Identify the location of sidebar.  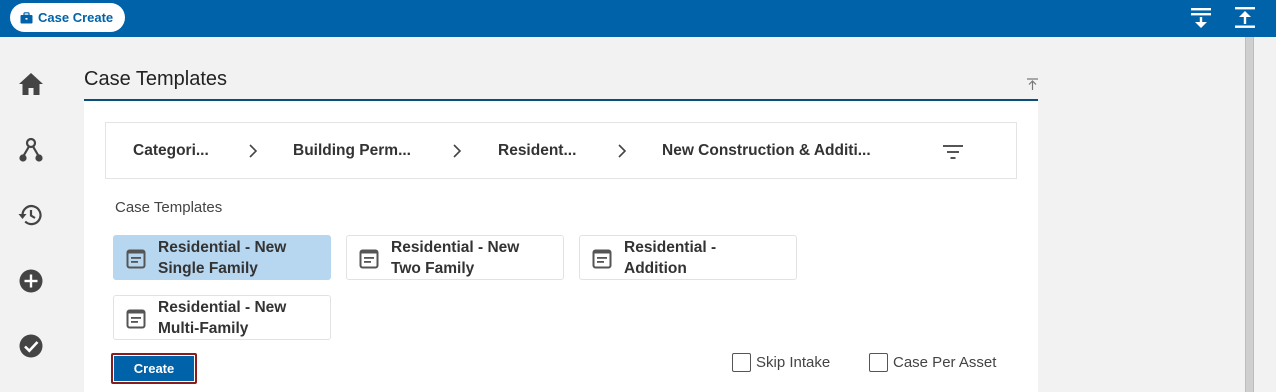
(31, 214).